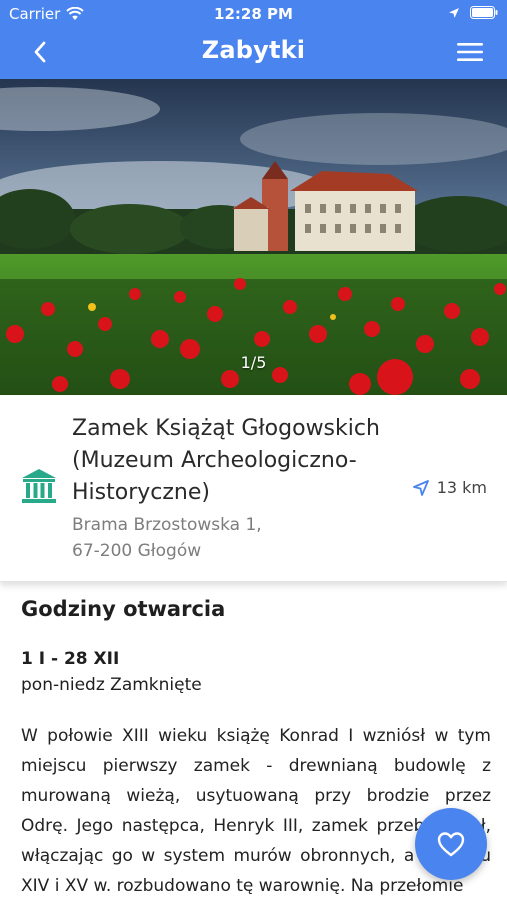  I want to click on opening-hours-heading: Godziny otwarcia, so click(123, 609).